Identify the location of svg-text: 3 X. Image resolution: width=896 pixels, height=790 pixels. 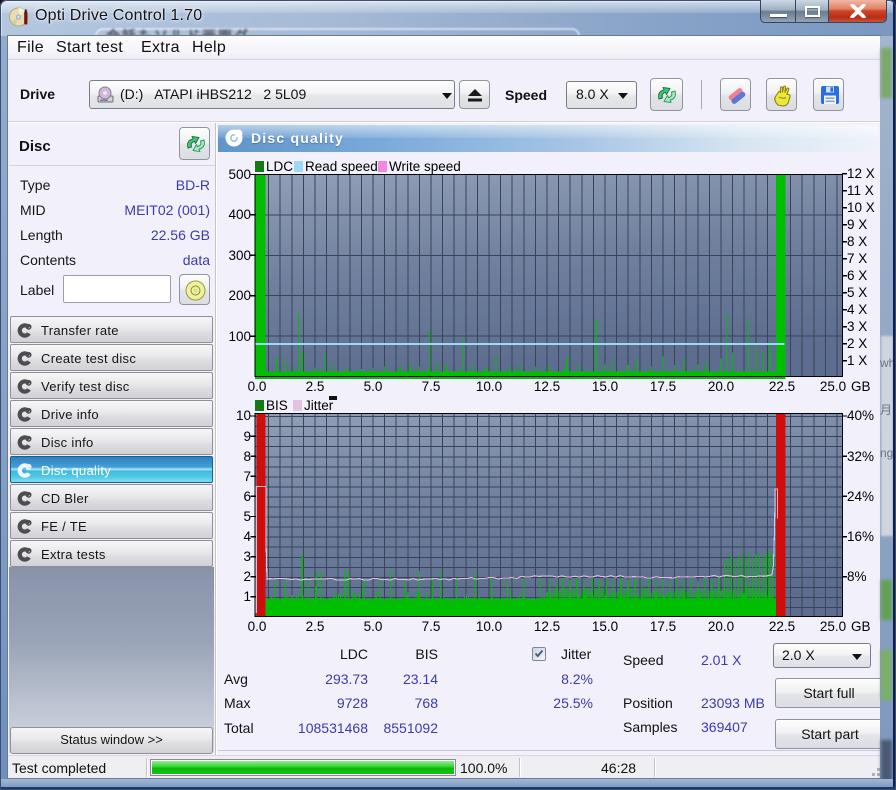
(857, 326).